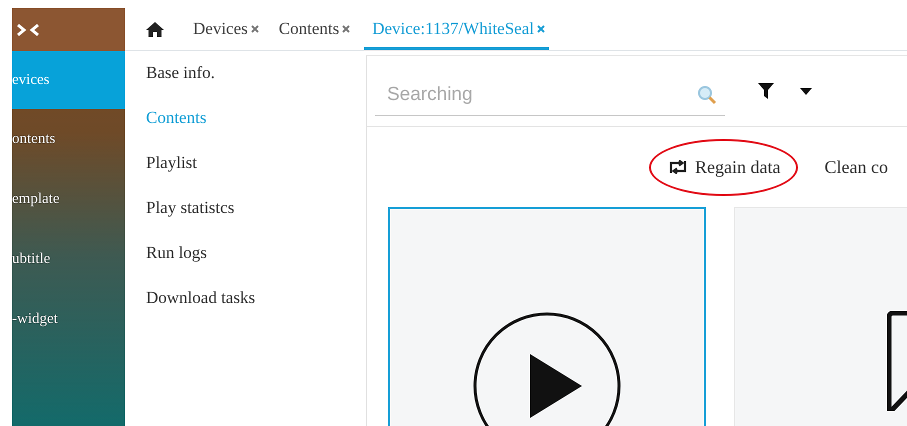  I want to click on toolbar-button: Clean co, so click(856, 167).